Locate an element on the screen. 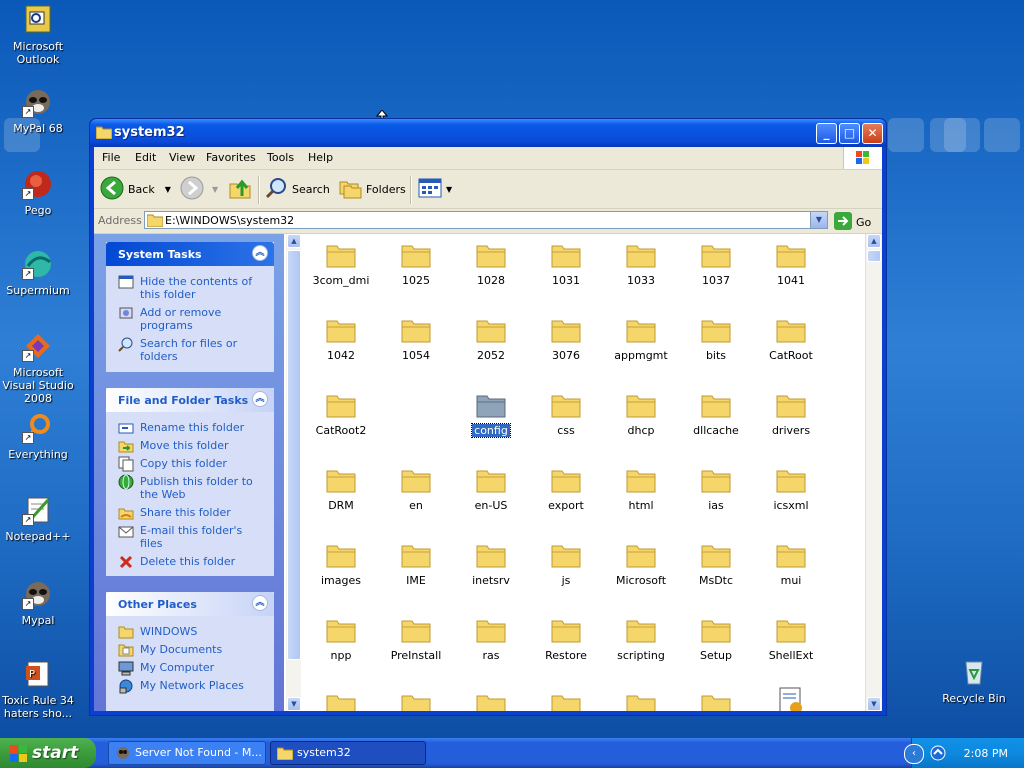 The width and height of the screenshot is (1024, 768). folder-item: inetsrv is located at coordinates (491, 564).